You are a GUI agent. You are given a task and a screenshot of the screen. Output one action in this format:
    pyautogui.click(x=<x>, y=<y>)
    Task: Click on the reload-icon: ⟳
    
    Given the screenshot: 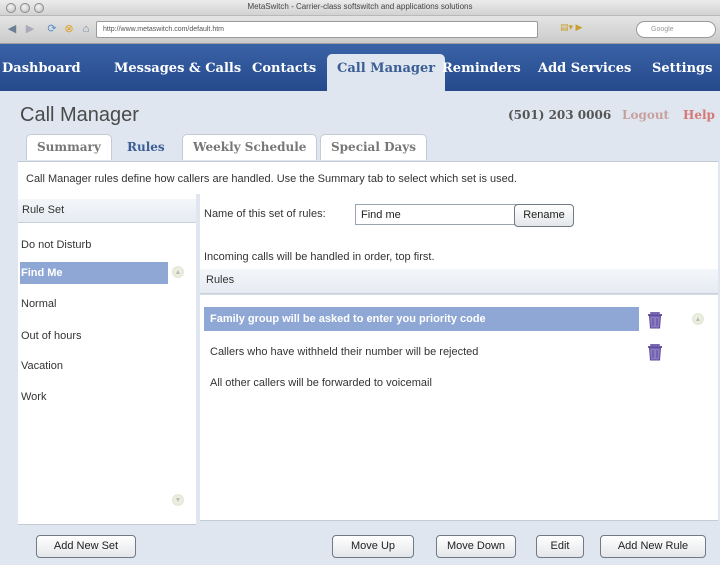 What is the action you would take?
    pyautogui.click(x=52, y=29)
    